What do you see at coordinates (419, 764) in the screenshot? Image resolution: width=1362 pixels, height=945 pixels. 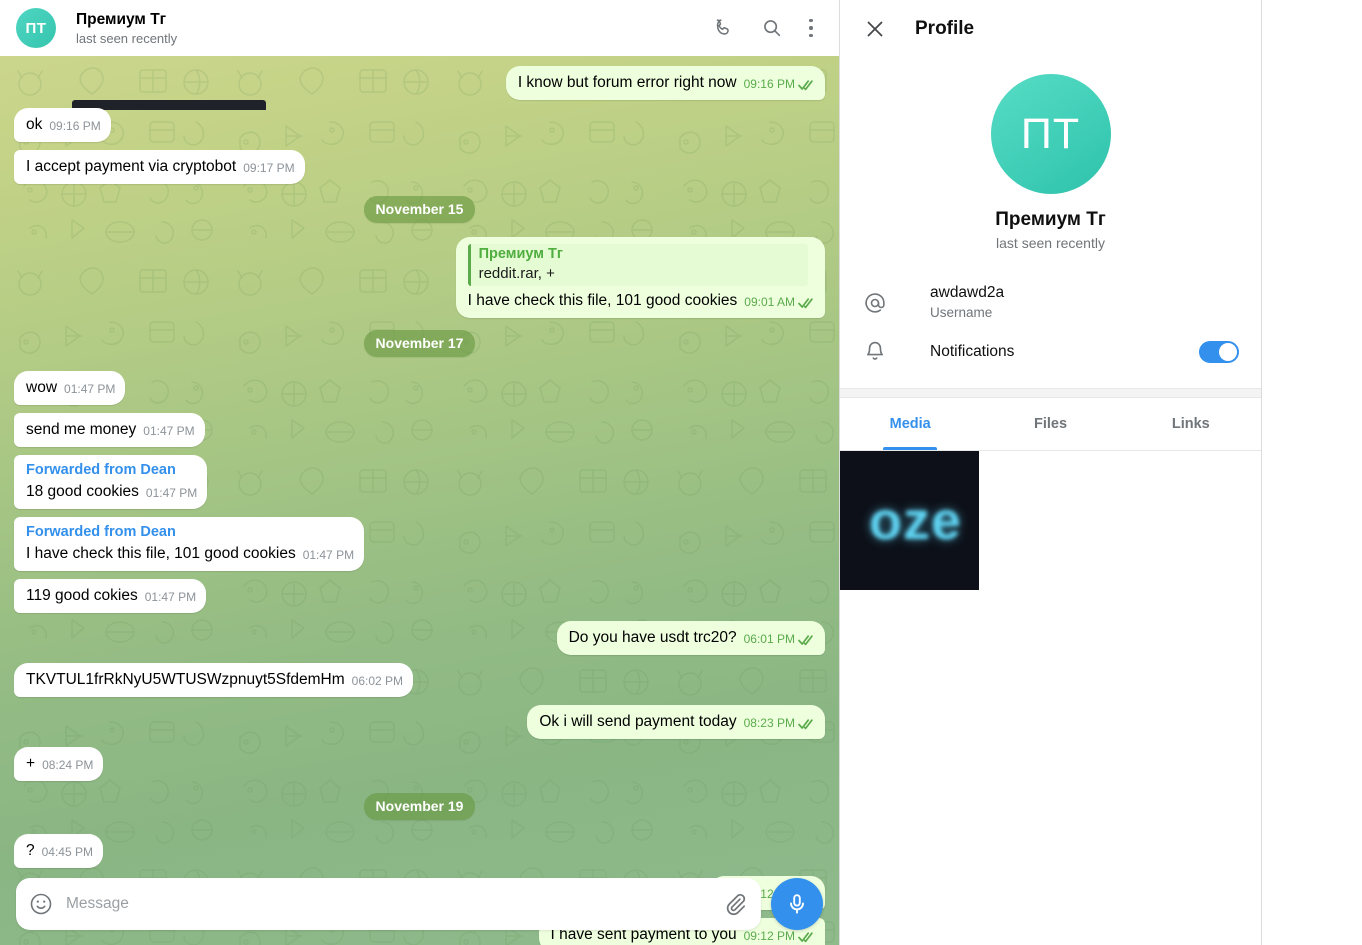 I see `message-row: +08:24 PM` at bounding box center [419, 764].